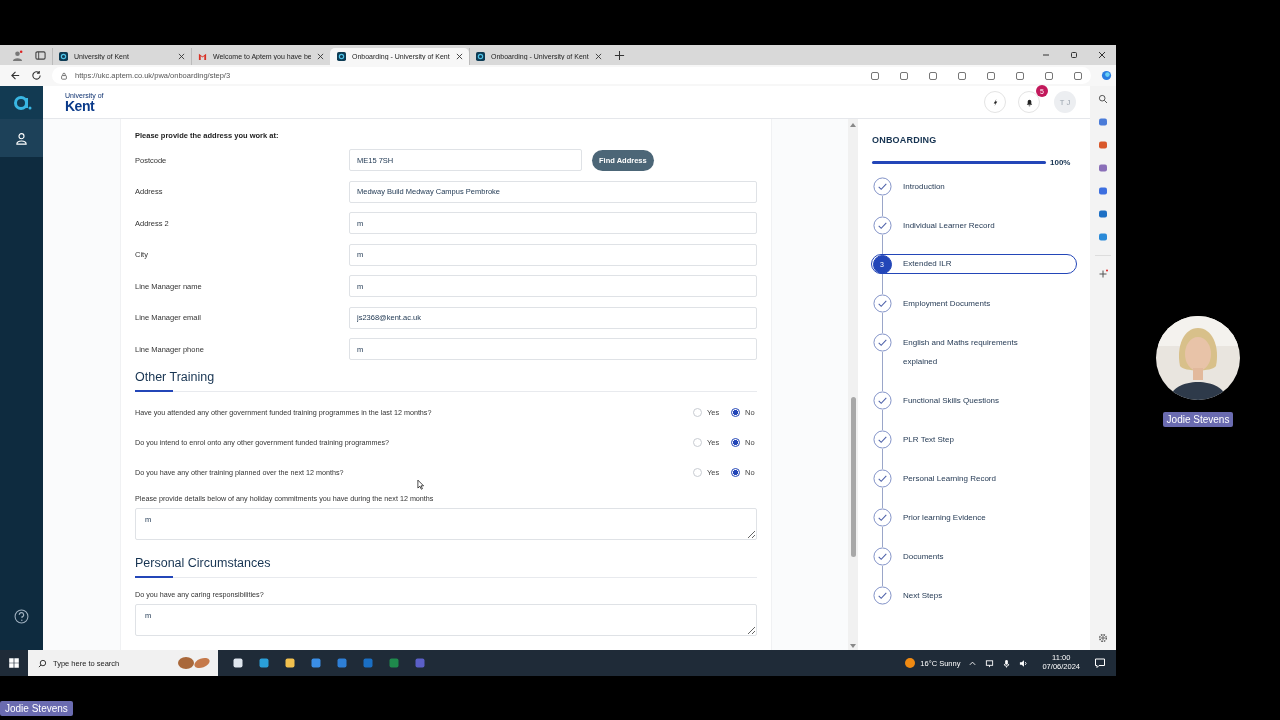  What do you see at coordinates (853, 384) in the screenshot?
I see `scrollbar` at bounding box center [853, 384].